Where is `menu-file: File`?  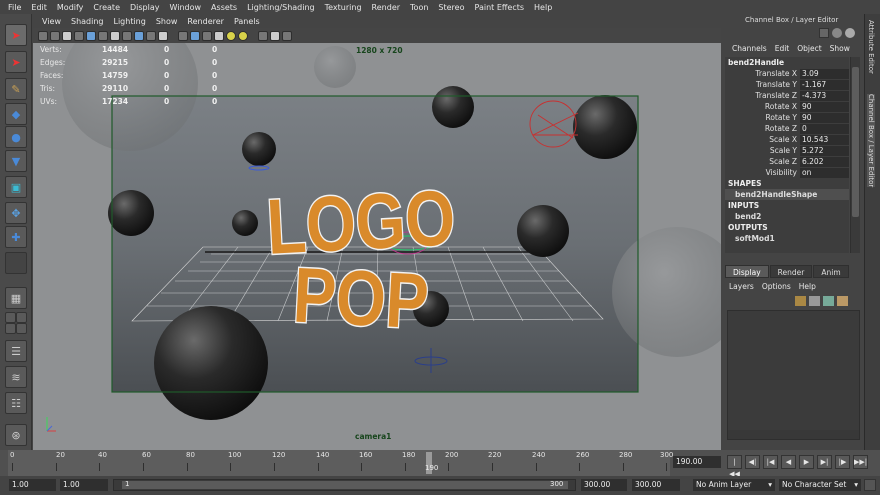 menu-file: File is located at coordinates (14, 7).